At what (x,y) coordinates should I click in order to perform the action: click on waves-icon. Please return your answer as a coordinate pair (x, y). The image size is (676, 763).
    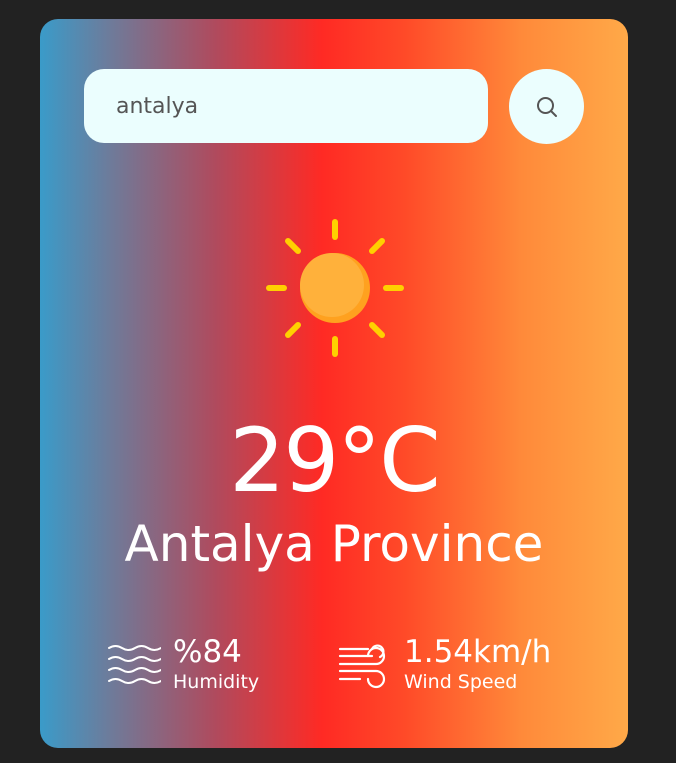
    Looking at the image, I should click on (134, 664).